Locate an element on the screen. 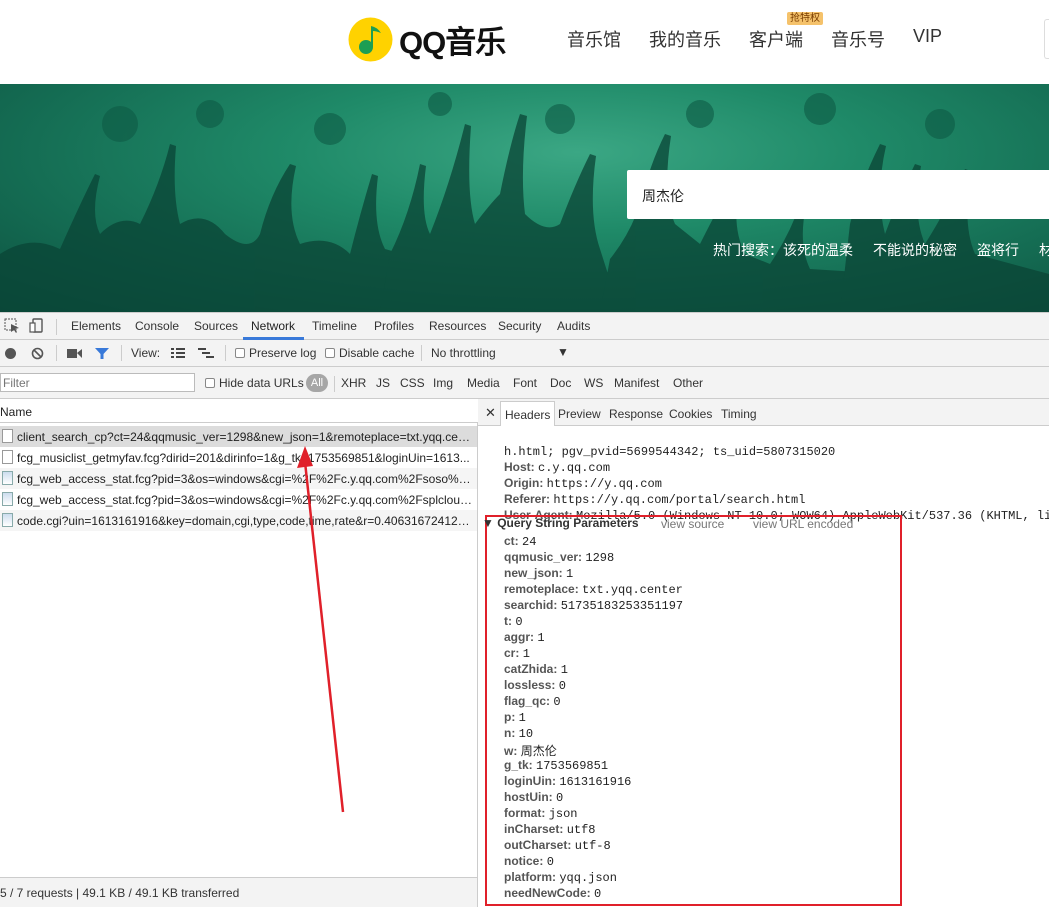  param-value: 0 is located at coordinates (550, 862).